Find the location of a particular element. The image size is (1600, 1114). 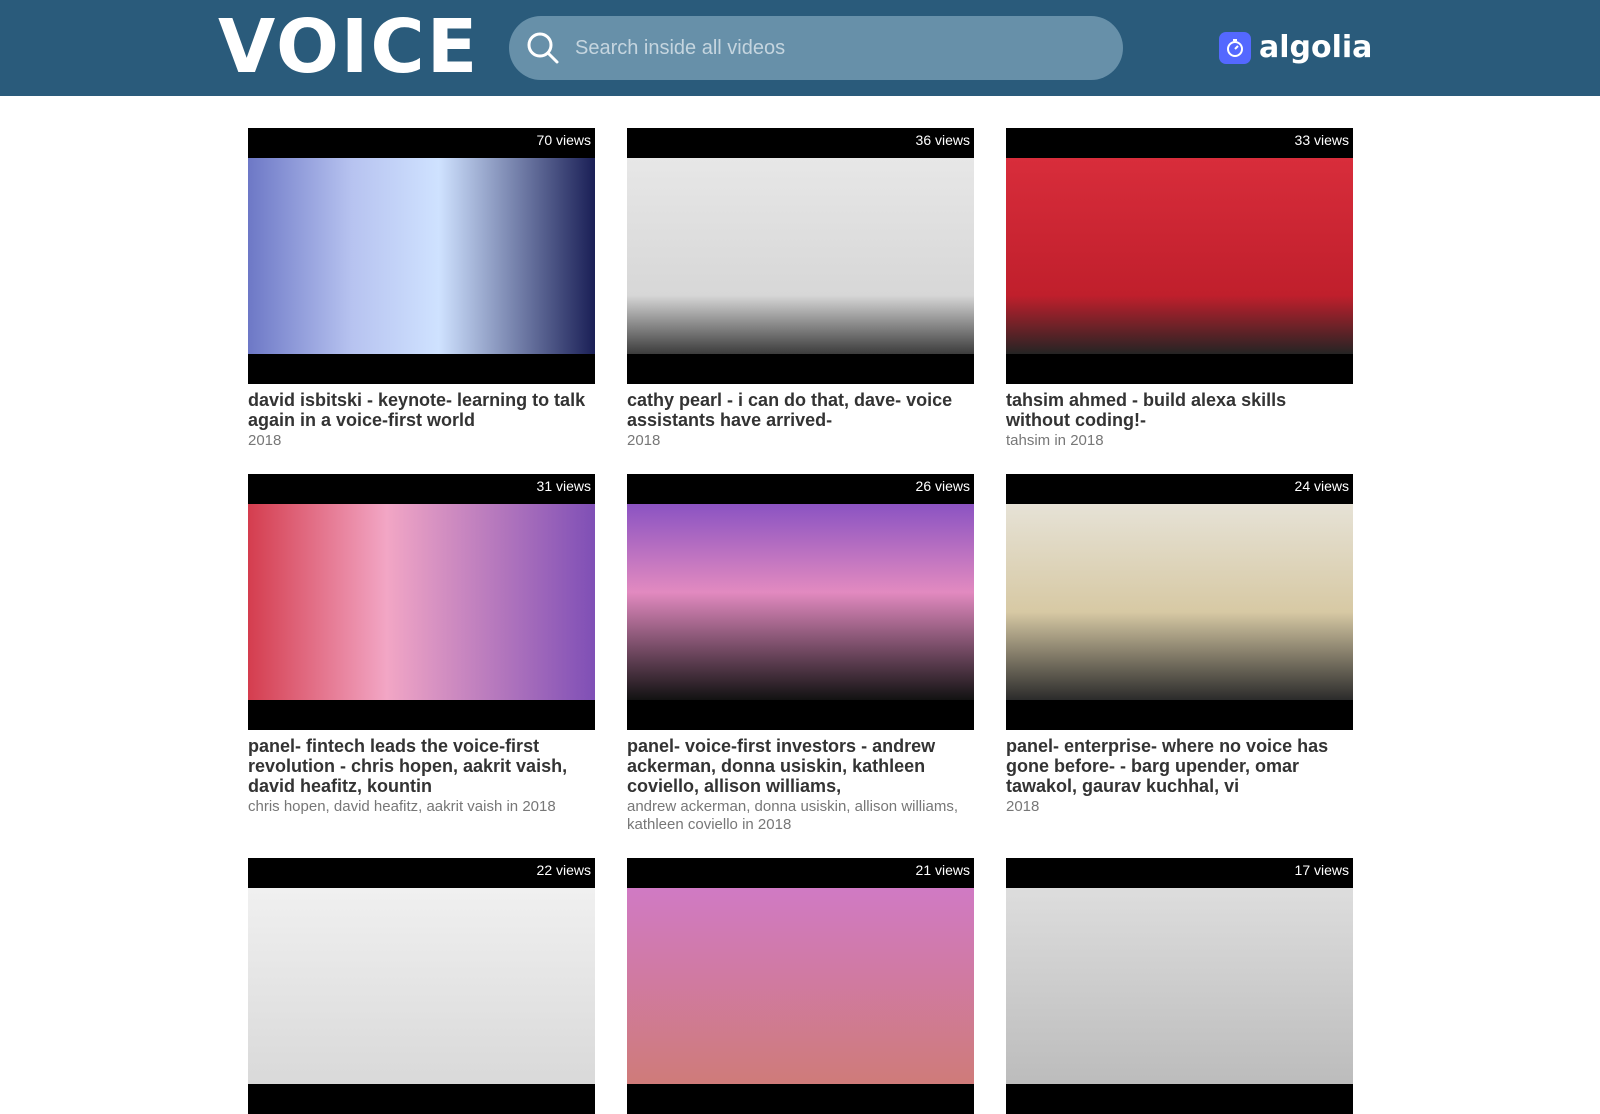

video-thumbnail: 33 views is located at coordinates (1179, 256).